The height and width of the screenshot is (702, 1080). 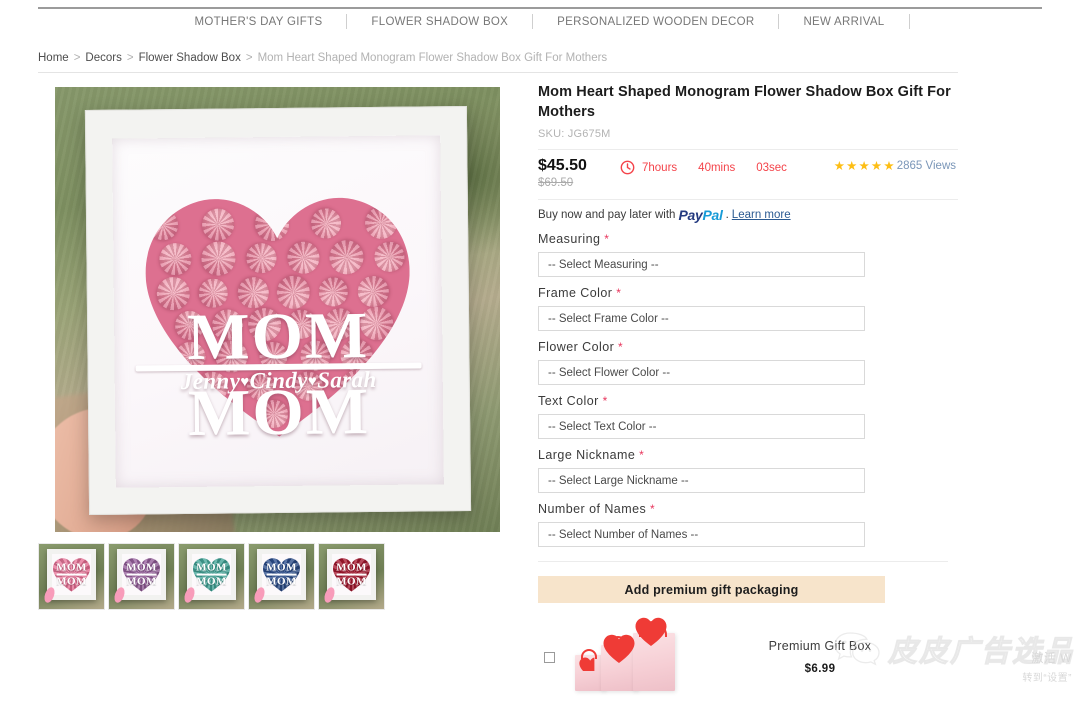 I want to click on add-premium-gift-packaging-banner: Add premium gift packaging, so click(x=711, y=589).